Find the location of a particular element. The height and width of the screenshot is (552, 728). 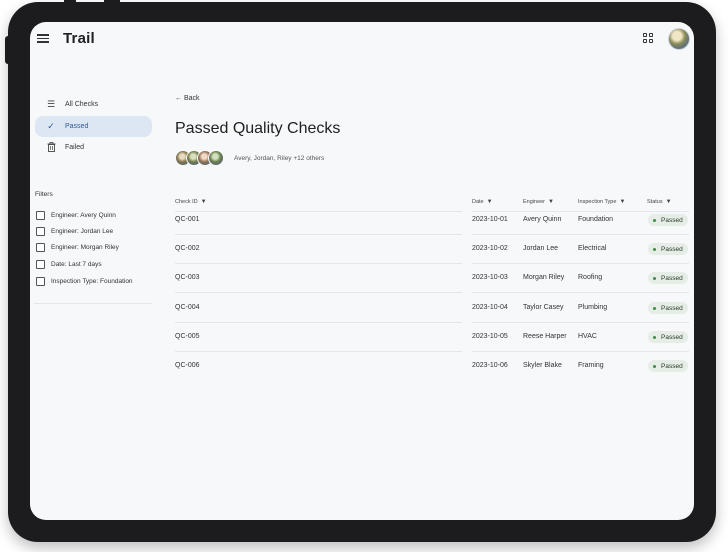

filter-engineer-avery-quinn: Engineer: Avery Quinn is located at coordinates (76, 215).